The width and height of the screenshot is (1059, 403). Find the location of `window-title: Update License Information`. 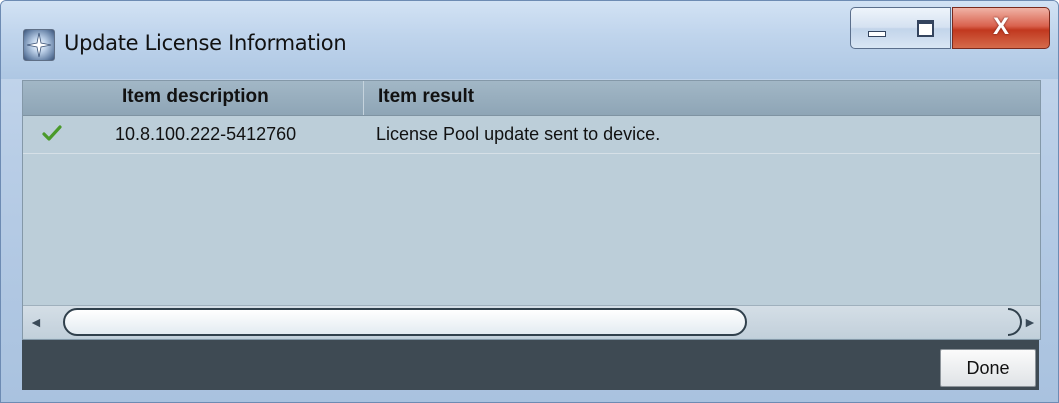

window-title: Update License Information is located at coordinates (205, 43).